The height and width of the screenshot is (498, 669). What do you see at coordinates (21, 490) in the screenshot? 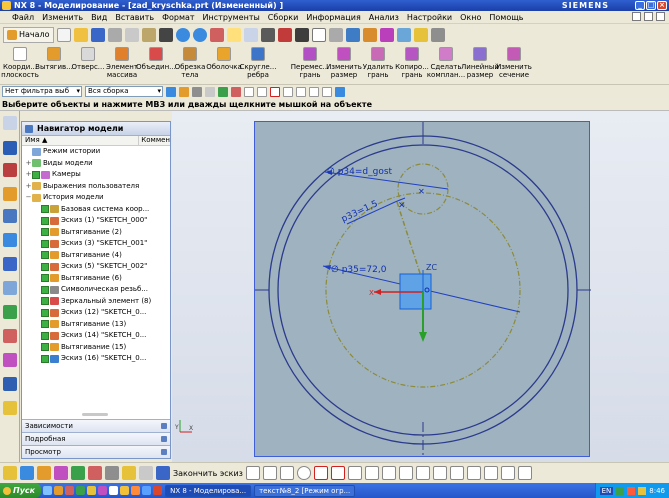
I see `windows-start-button: Пуск` at bounding box center [21, 490].